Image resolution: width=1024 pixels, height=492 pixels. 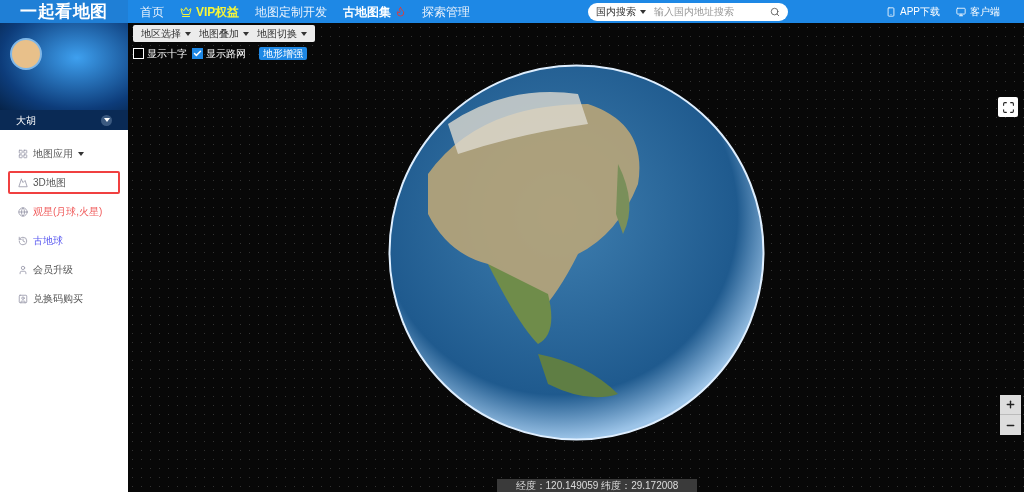 What do you see at coordinates (64, 298) in the screenshot?
I see `sidebar-item: 兑换码购买` at bounding box center [64, 298].